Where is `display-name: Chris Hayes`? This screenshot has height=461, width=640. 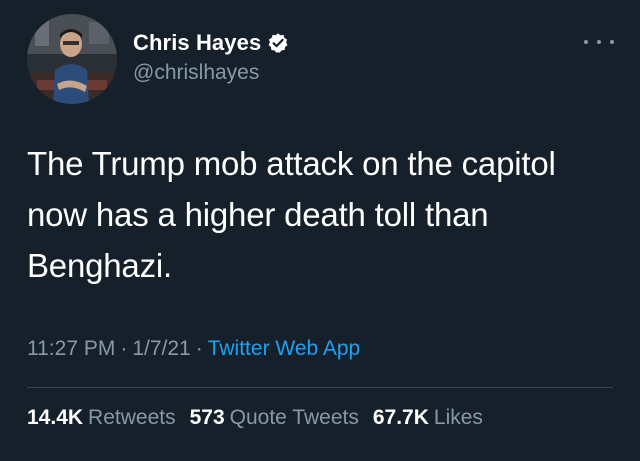 display-name: Chris Hayes is located at coordinates (197, 43).